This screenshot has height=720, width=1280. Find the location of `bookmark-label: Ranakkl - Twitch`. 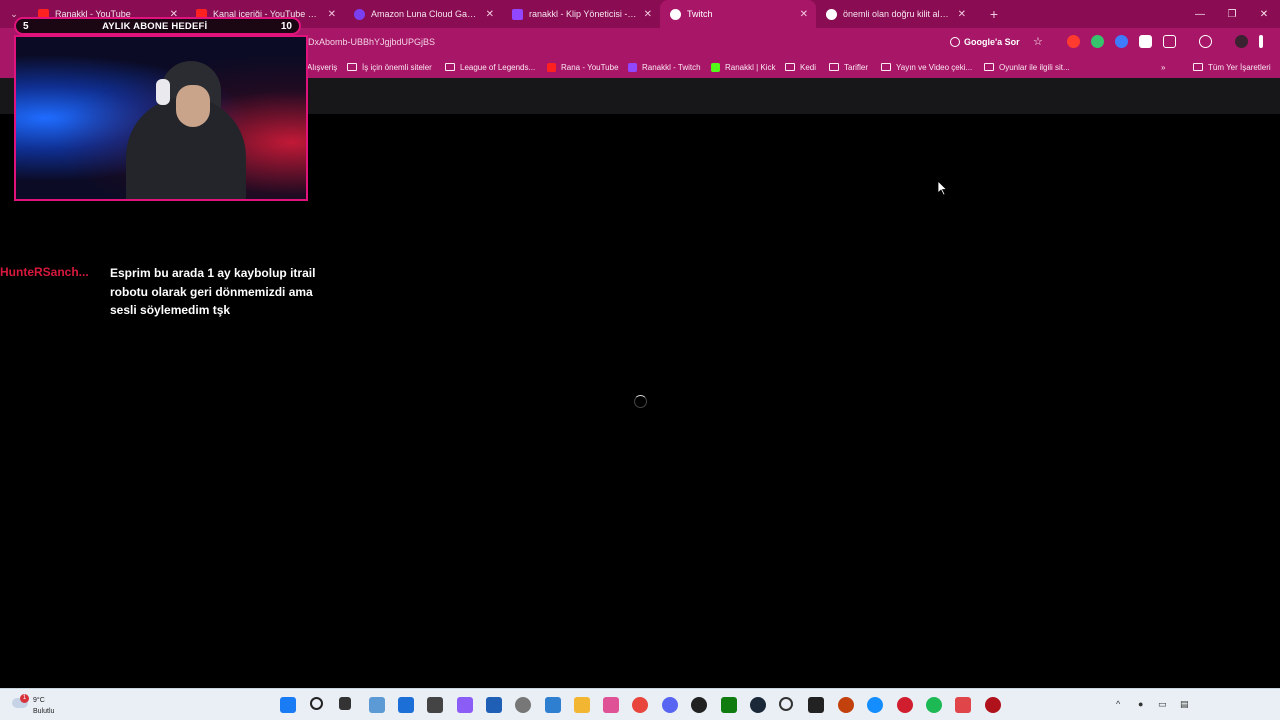

bookmark-label: Ranakkl - Twitch is located at coordinates (671, 67).